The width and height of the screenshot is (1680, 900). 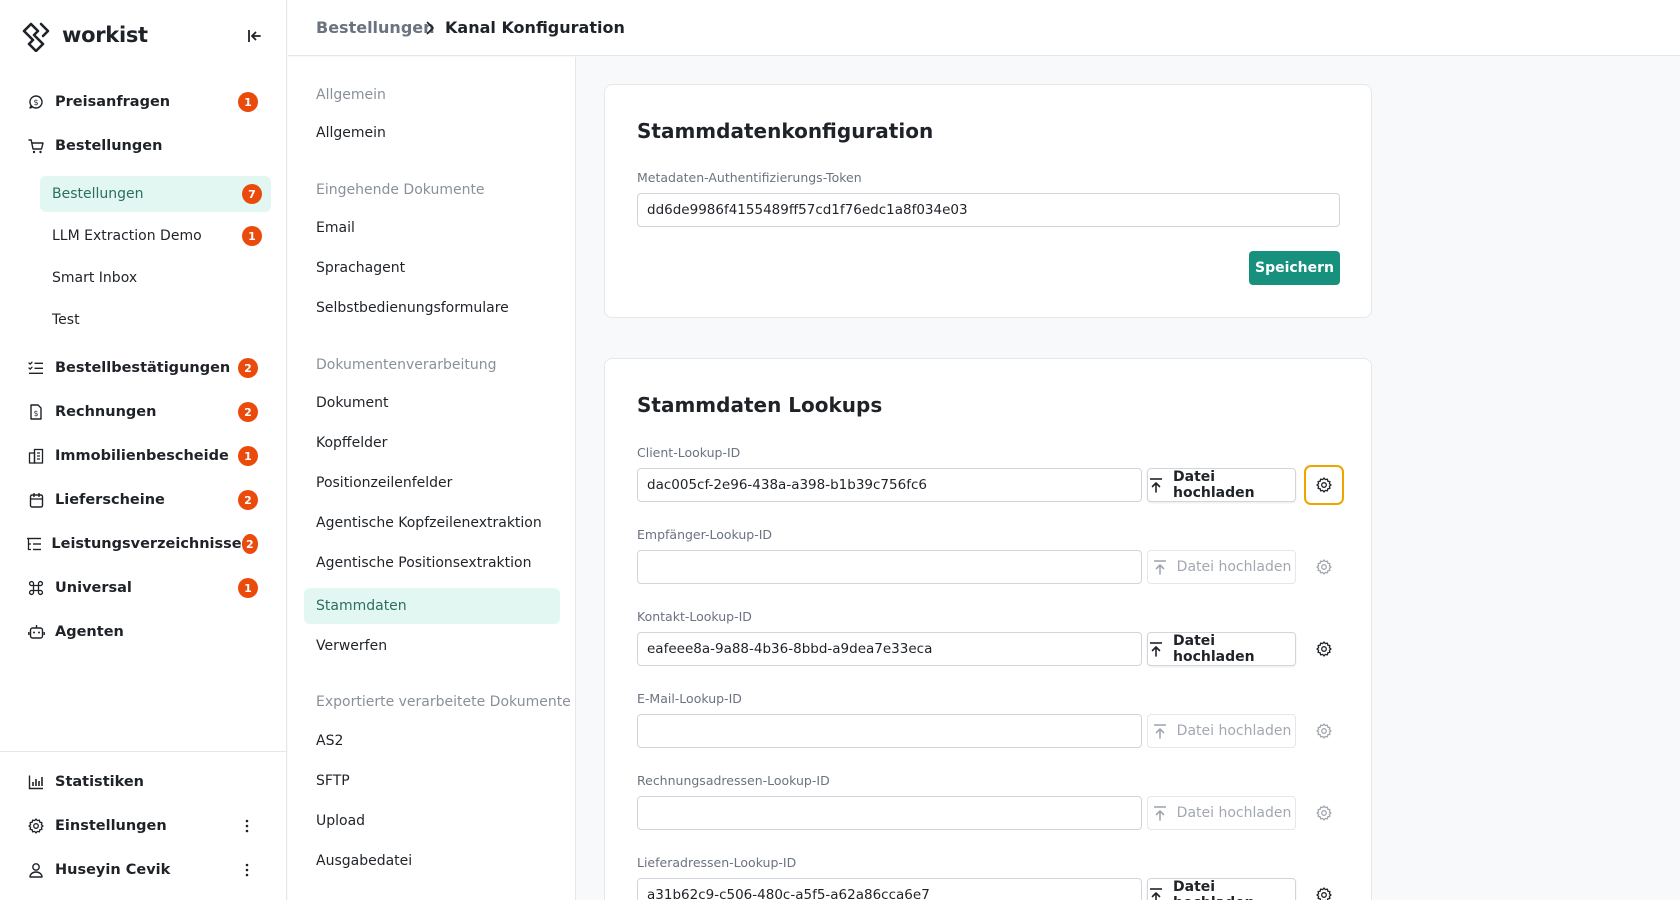 I want to click on settings-item-ausgabedatei: Ausgabedatei, so click(x=432, y=861).